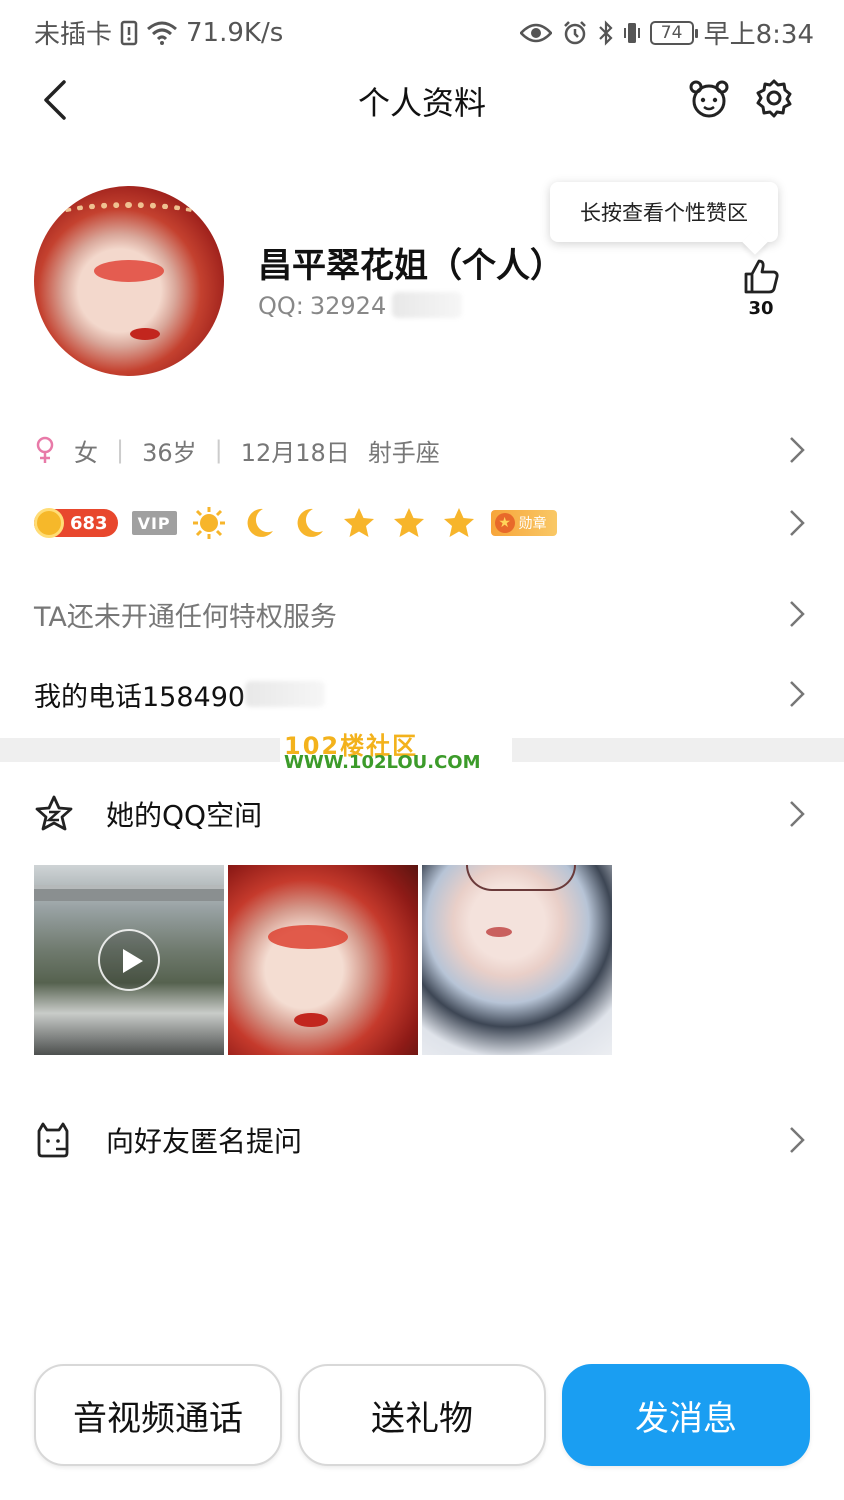 The width and height of the screenshot is (844, 1500). I want to click on birthday-text: 12月18日, so click(295, 452).